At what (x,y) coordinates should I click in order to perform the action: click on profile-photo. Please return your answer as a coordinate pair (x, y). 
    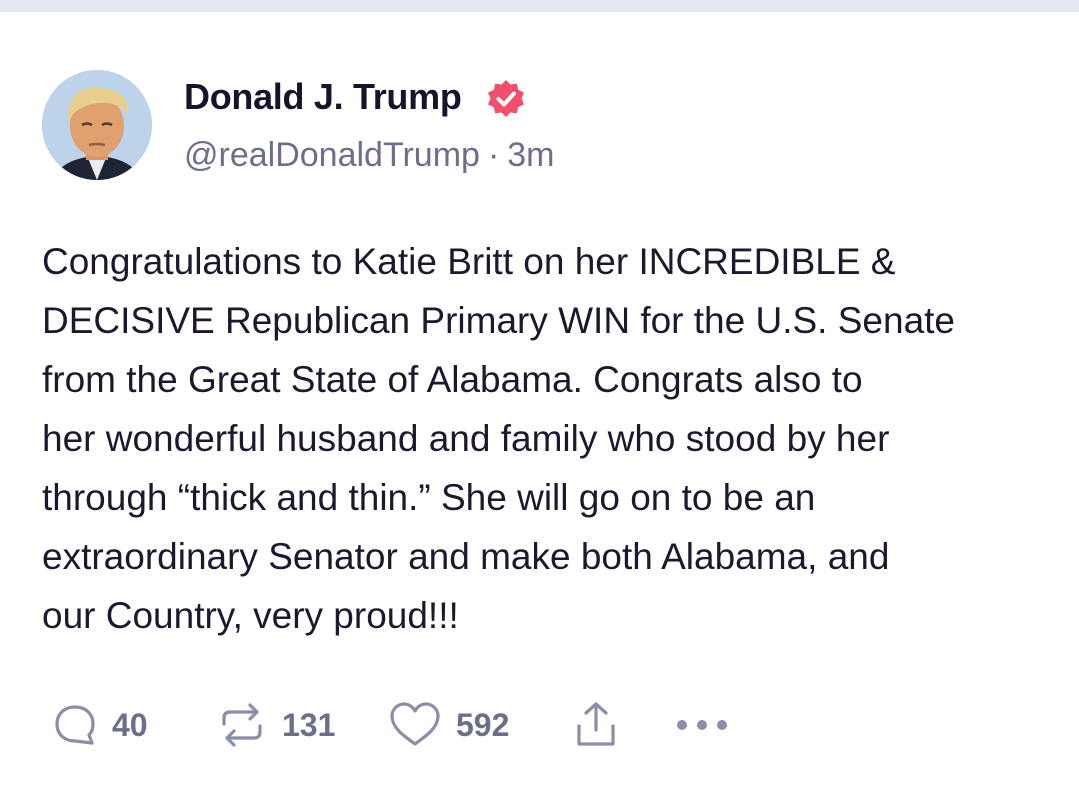
    Looking at the image, I should click on (97, 125).